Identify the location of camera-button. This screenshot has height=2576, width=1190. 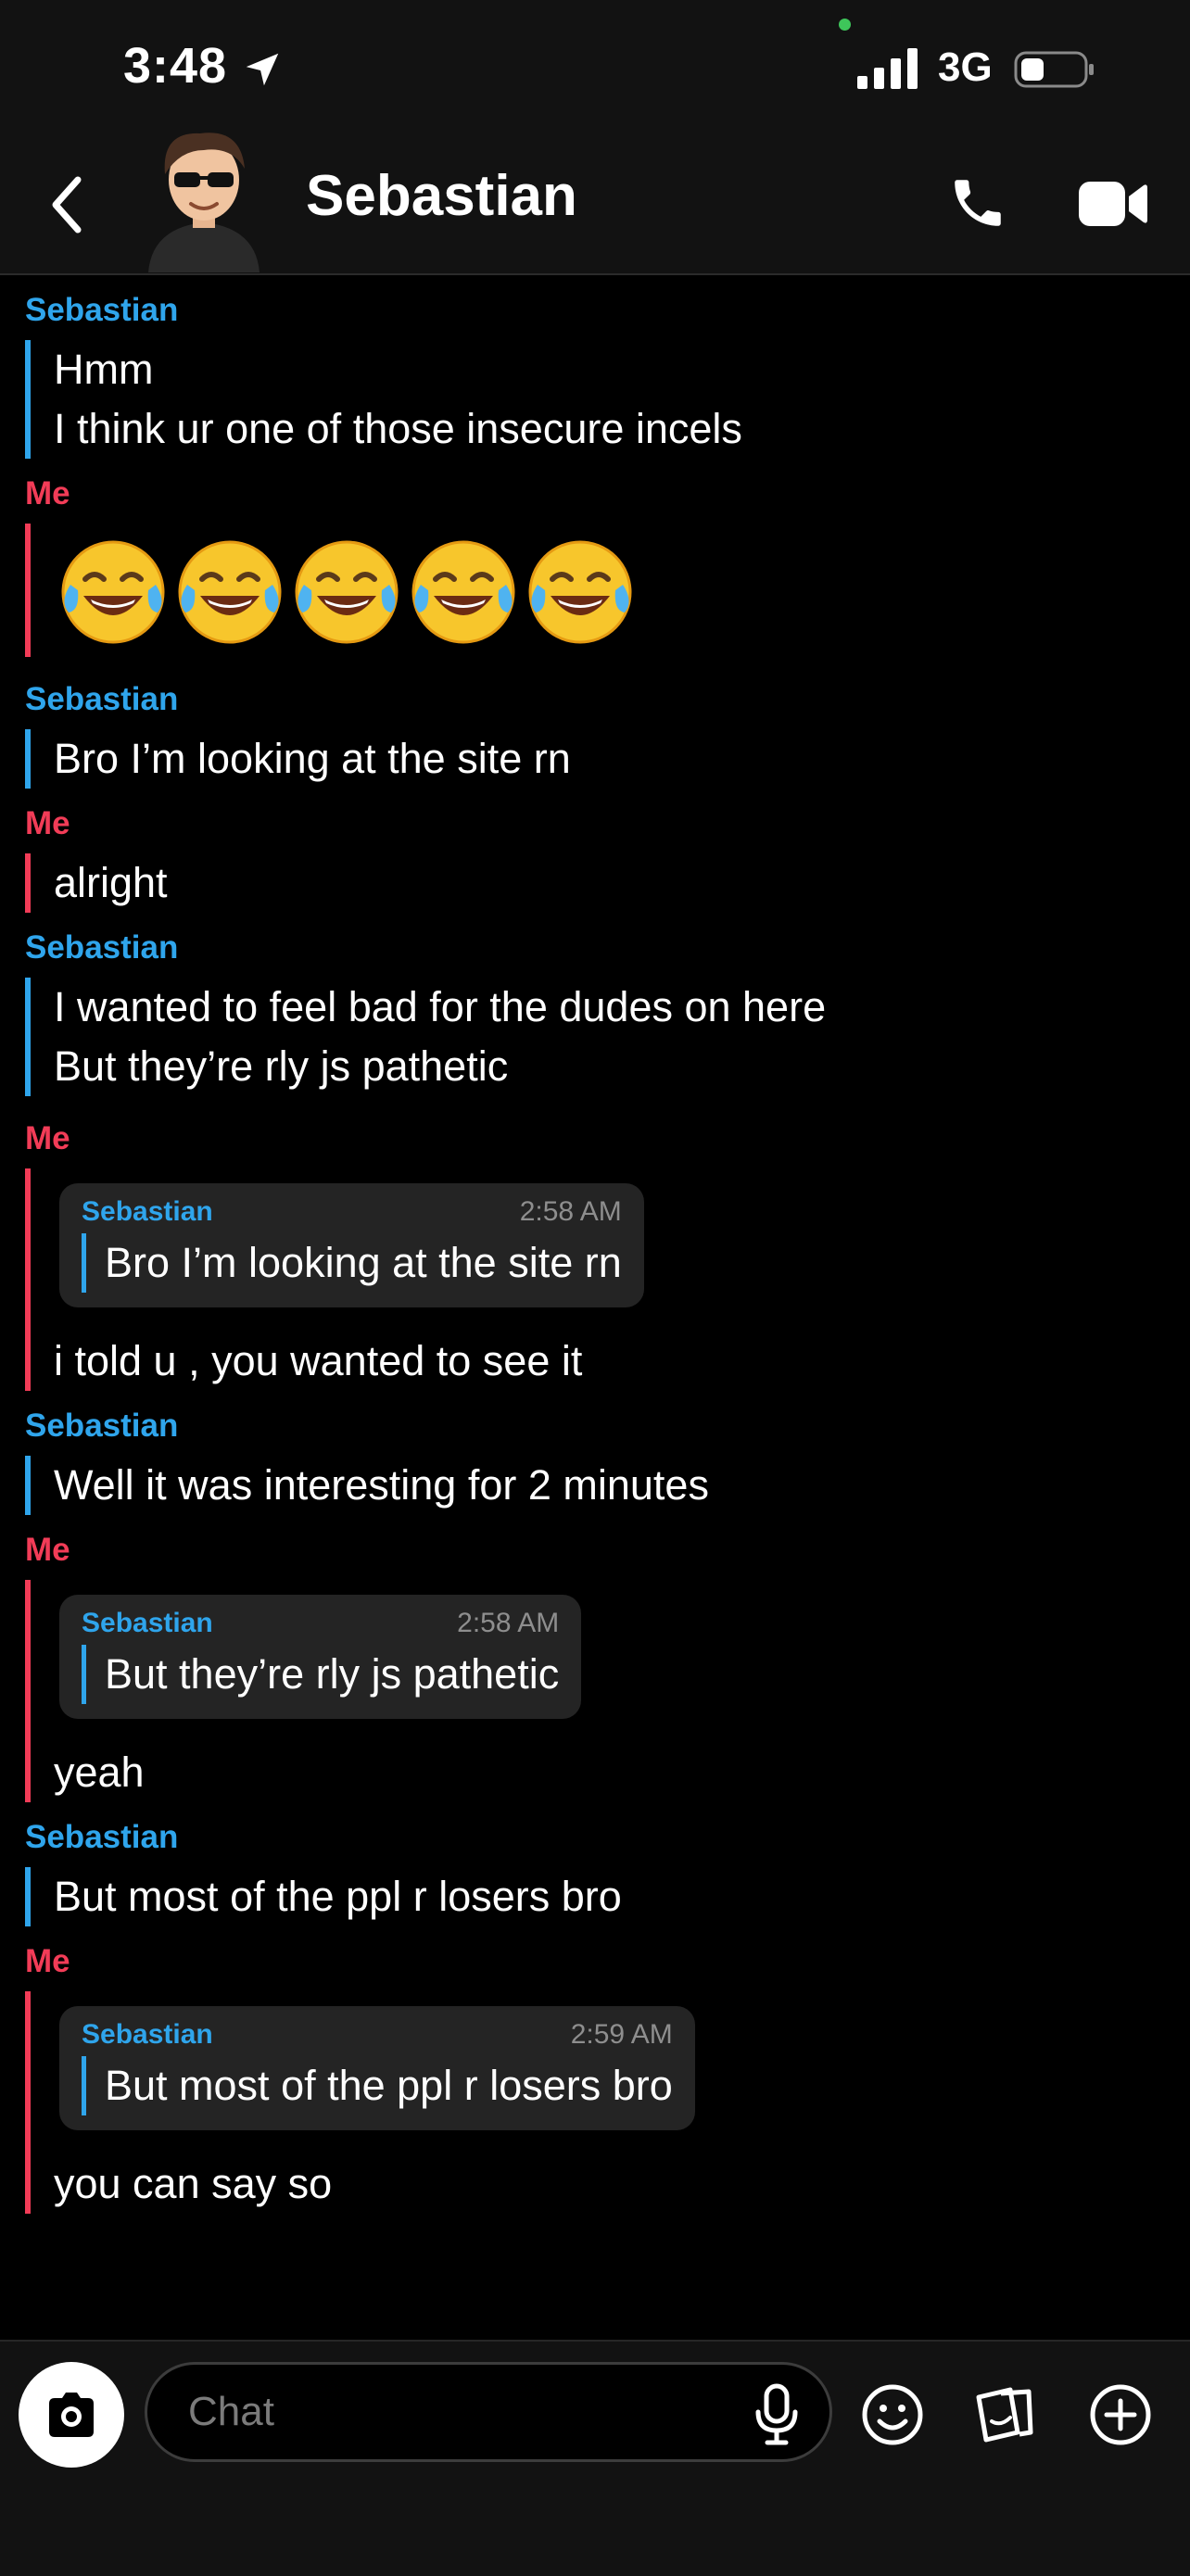
(71, 2415).